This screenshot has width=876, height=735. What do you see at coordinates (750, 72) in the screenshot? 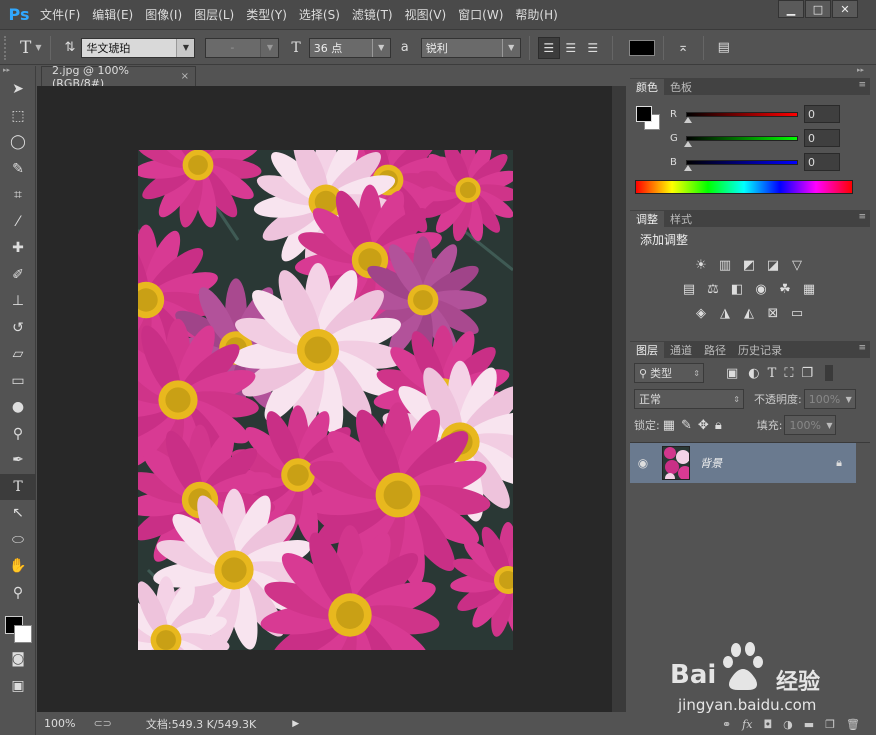
I see `panel-collapse-icon: ▸▸` at bounding box center [750, 72].